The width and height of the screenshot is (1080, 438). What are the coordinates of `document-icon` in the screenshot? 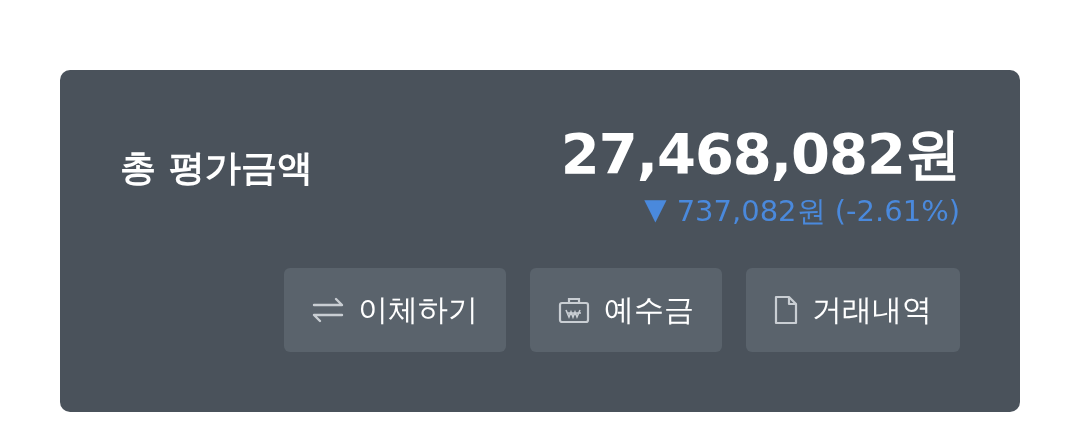 It's located at (786, 310).